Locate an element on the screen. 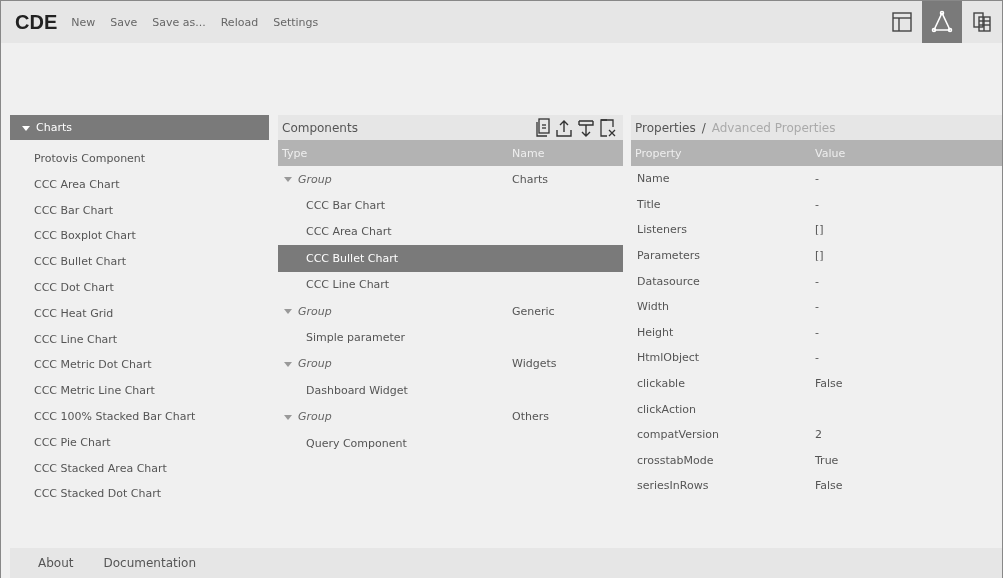  tree-row: CCC Bar Chart is located at coordinates (450, 205).